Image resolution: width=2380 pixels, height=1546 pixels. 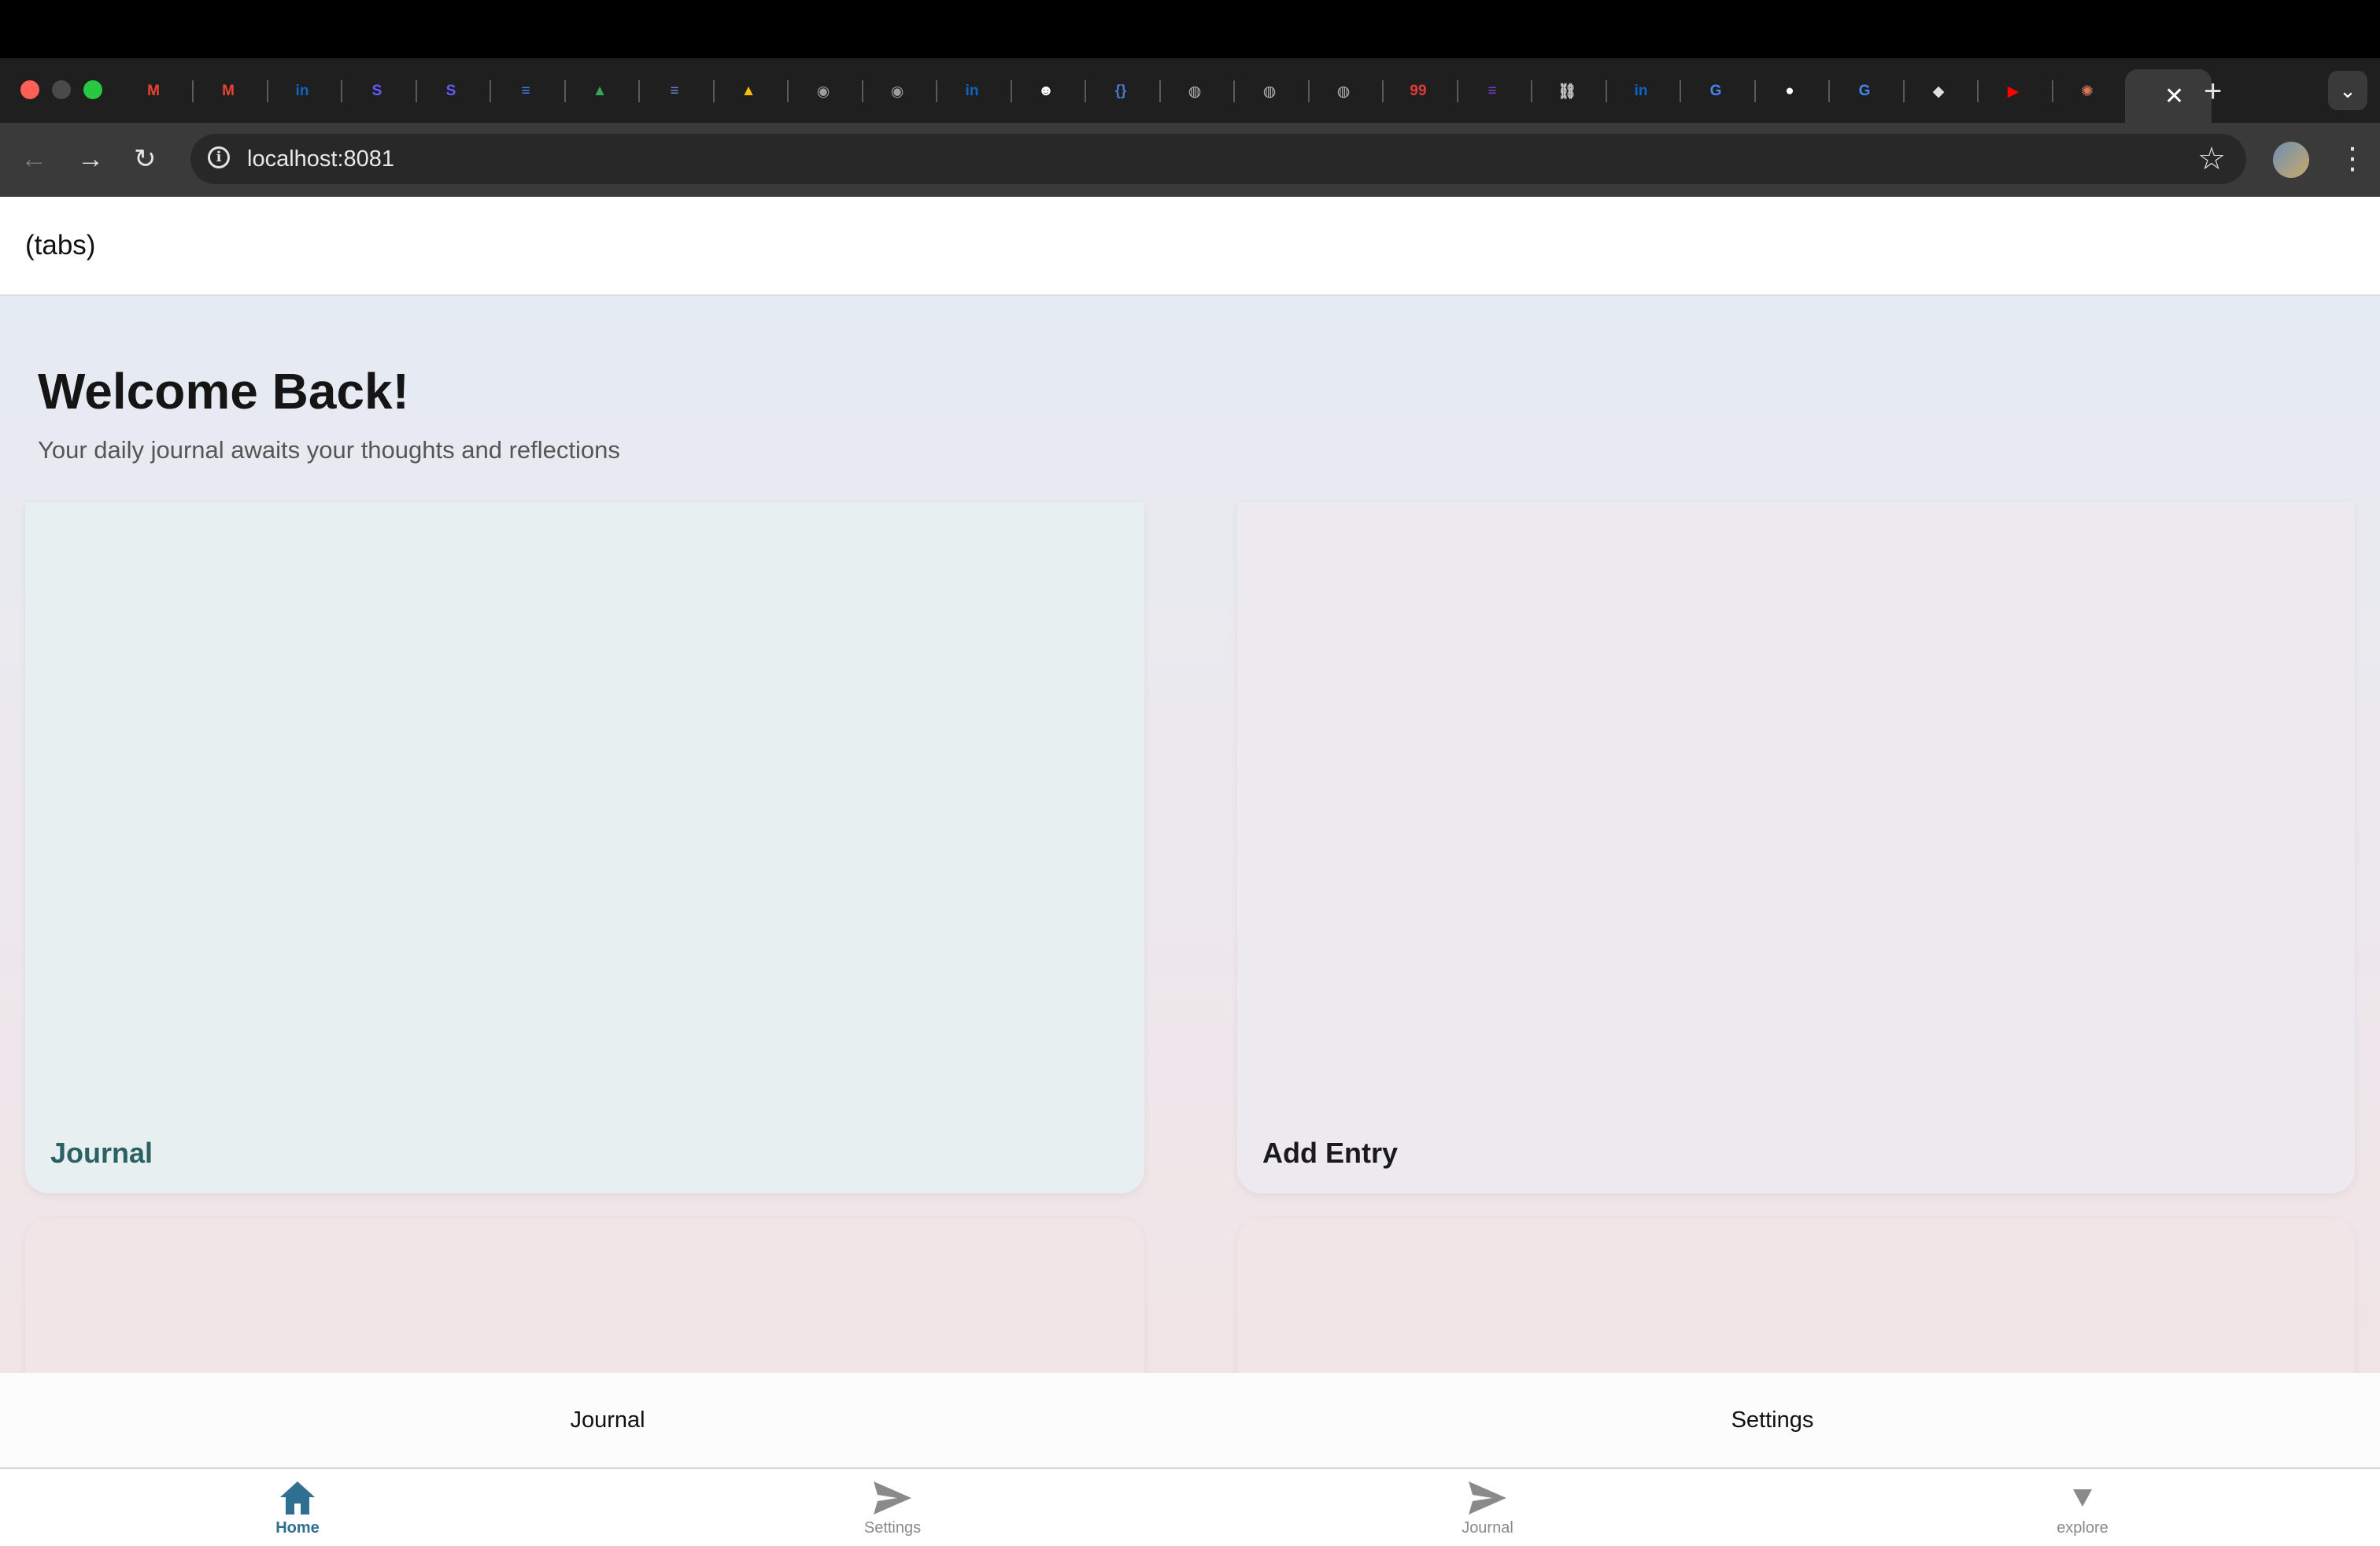 I want to click on close-tab-icon: ✕, so click(x=2174, y=96).